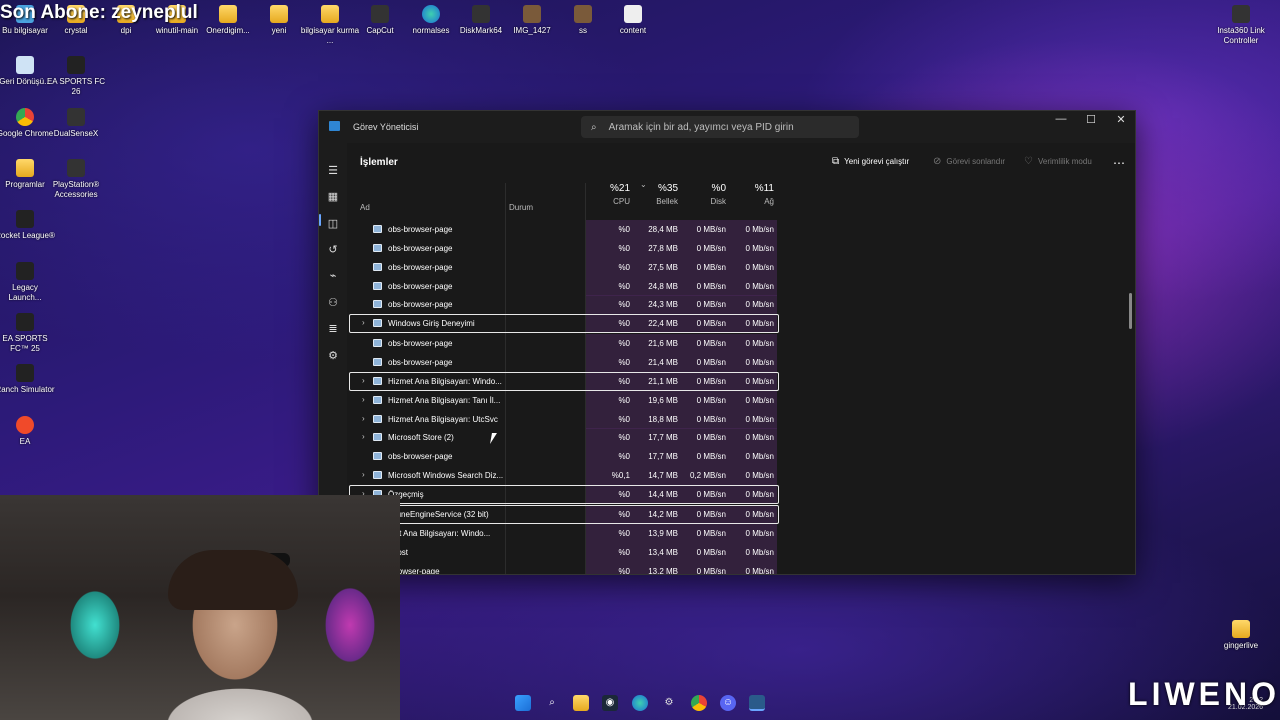 The image size is (1280, 720). What do you see at coordinates (333, 171) in the screenshot?
I see `hamburger-menu-icon: ☰` at bounding box center [333, 171].